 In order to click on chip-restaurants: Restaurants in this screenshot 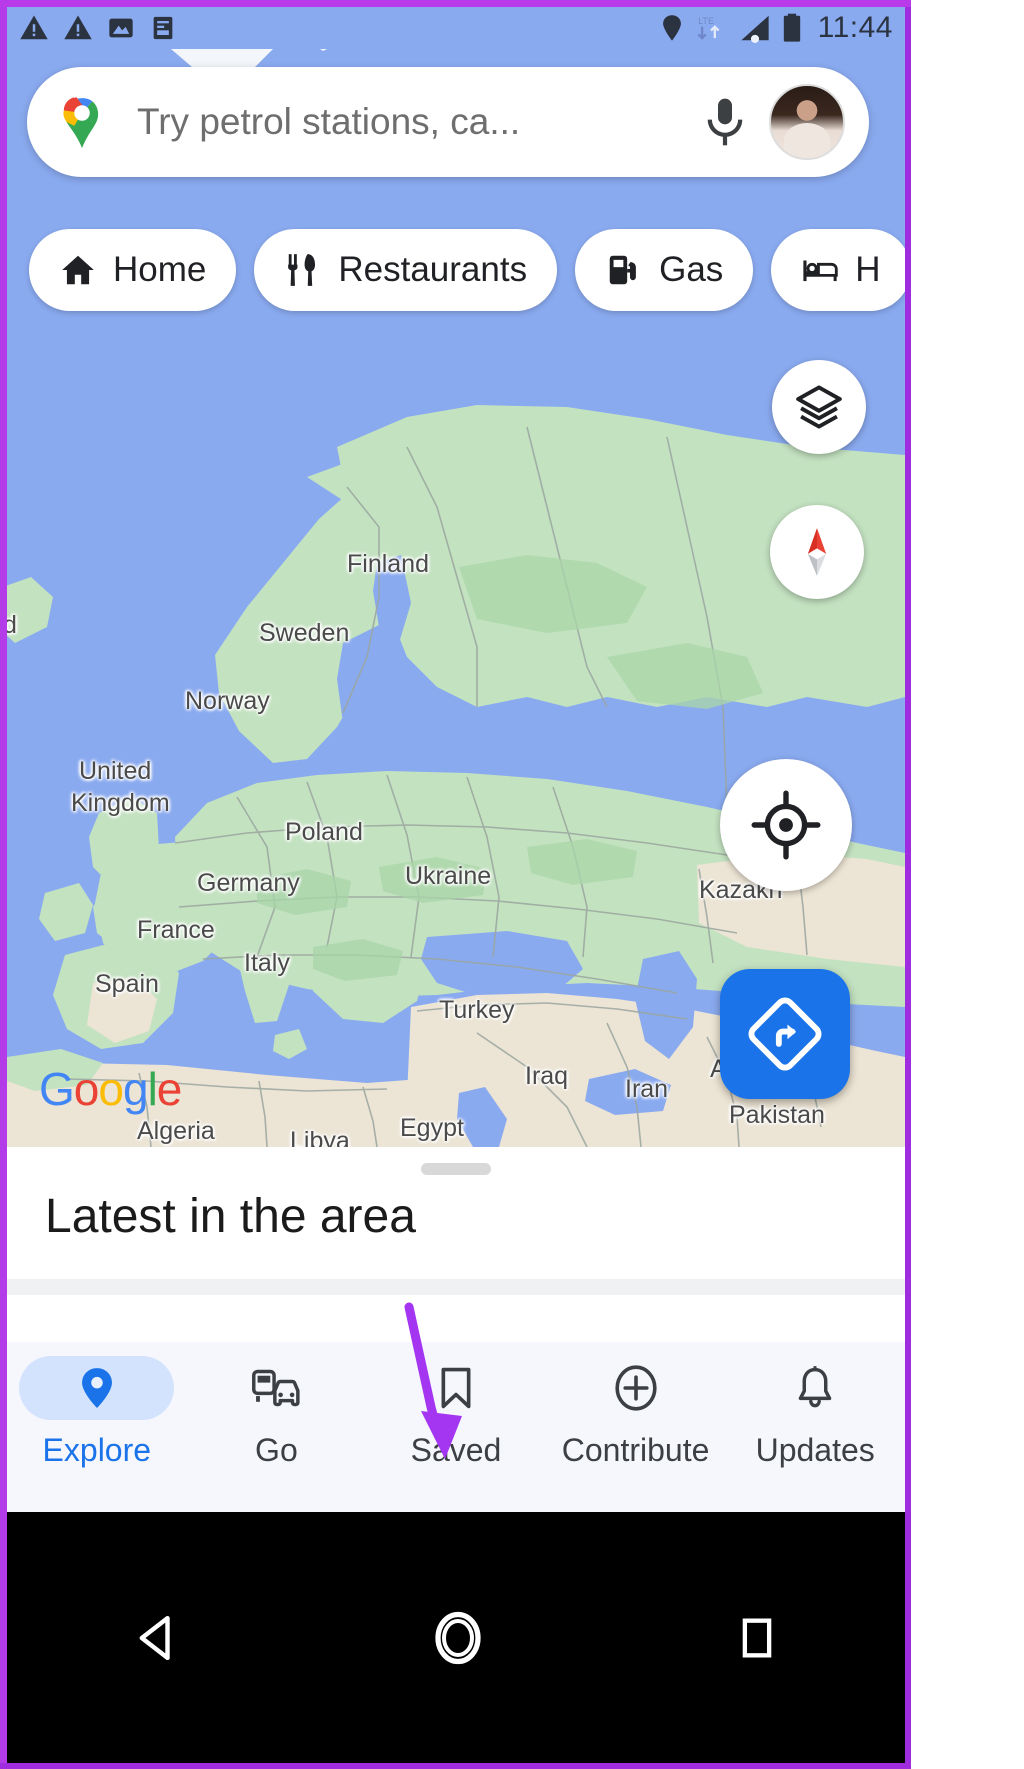, I will do `click(406, 269)`.